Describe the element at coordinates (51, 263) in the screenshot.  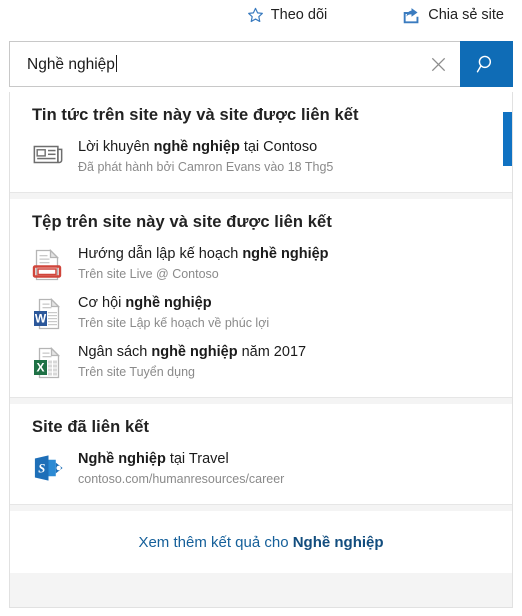
I see `powerpoint-file-icon` at that location.